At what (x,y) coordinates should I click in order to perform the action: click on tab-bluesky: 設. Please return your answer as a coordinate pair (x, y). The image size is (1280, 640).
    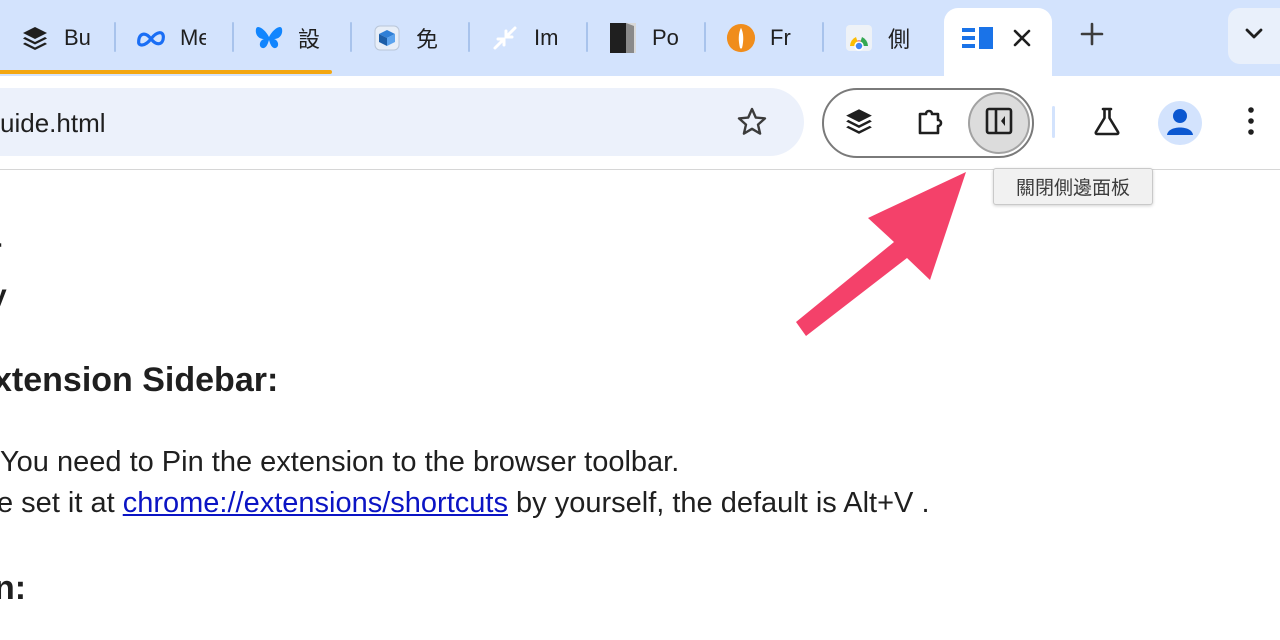
    Looking at the image, I should click on (292, 38).